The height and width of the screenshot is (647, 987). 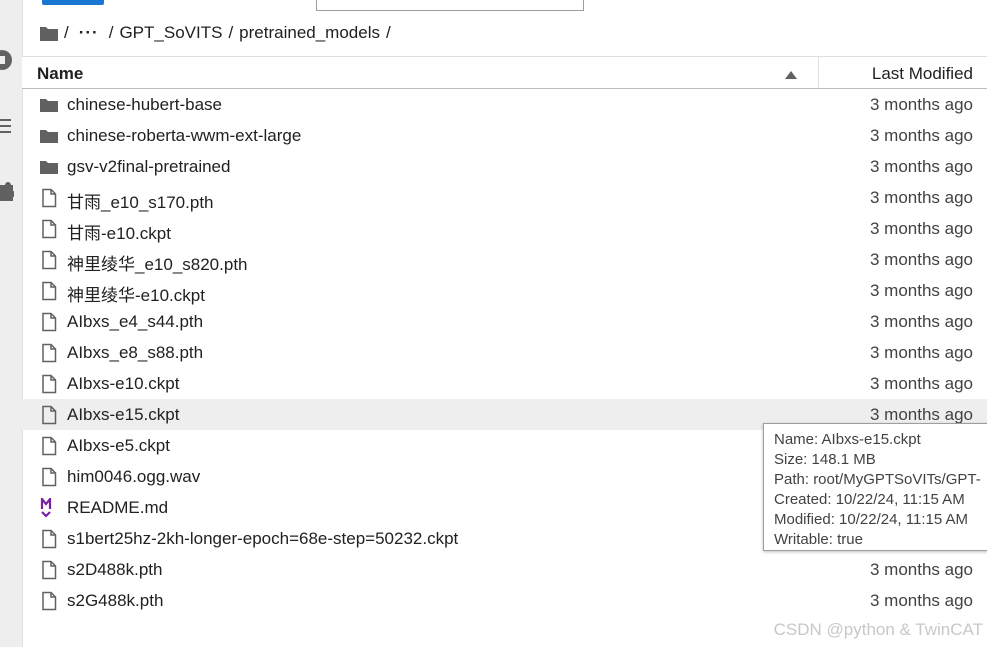 What do you see at coordinates (60, 74) in the screenshot?
I see `column-header-name: Name` at bounding box center [60, 74].